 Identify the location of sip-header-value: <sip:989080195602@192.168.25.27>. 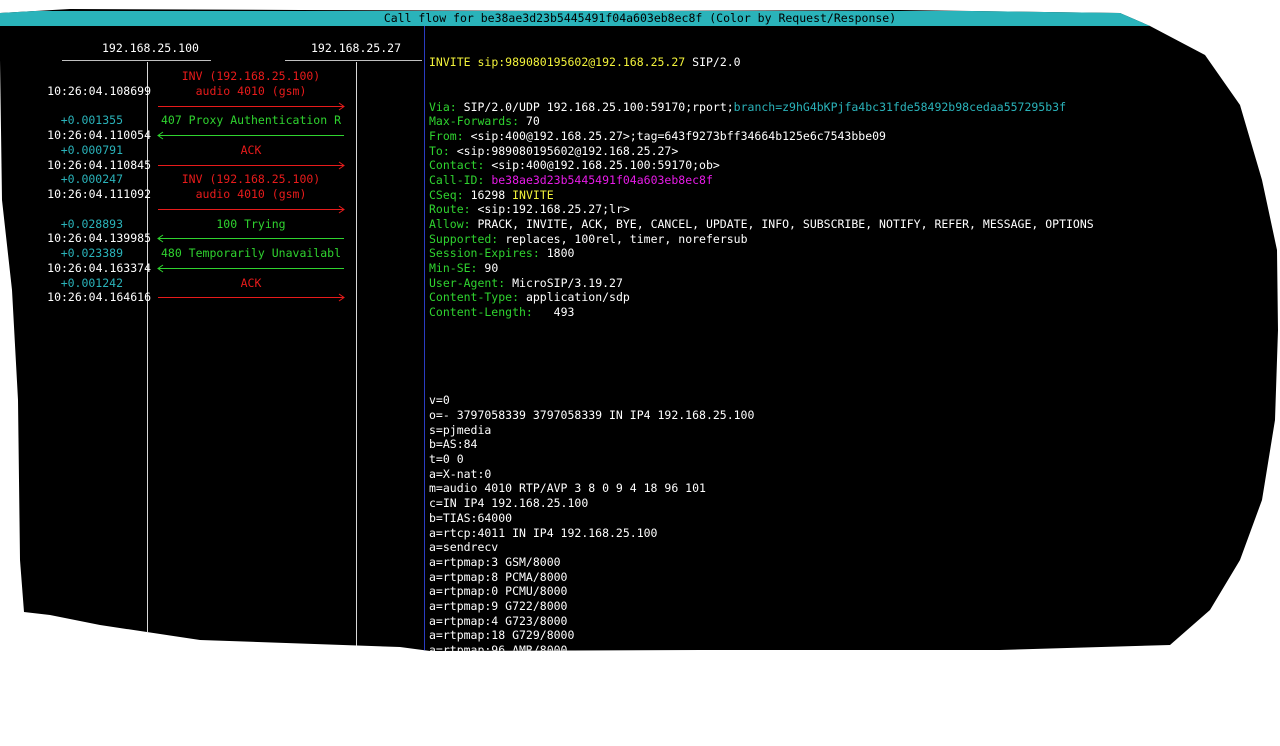
(567, 150).